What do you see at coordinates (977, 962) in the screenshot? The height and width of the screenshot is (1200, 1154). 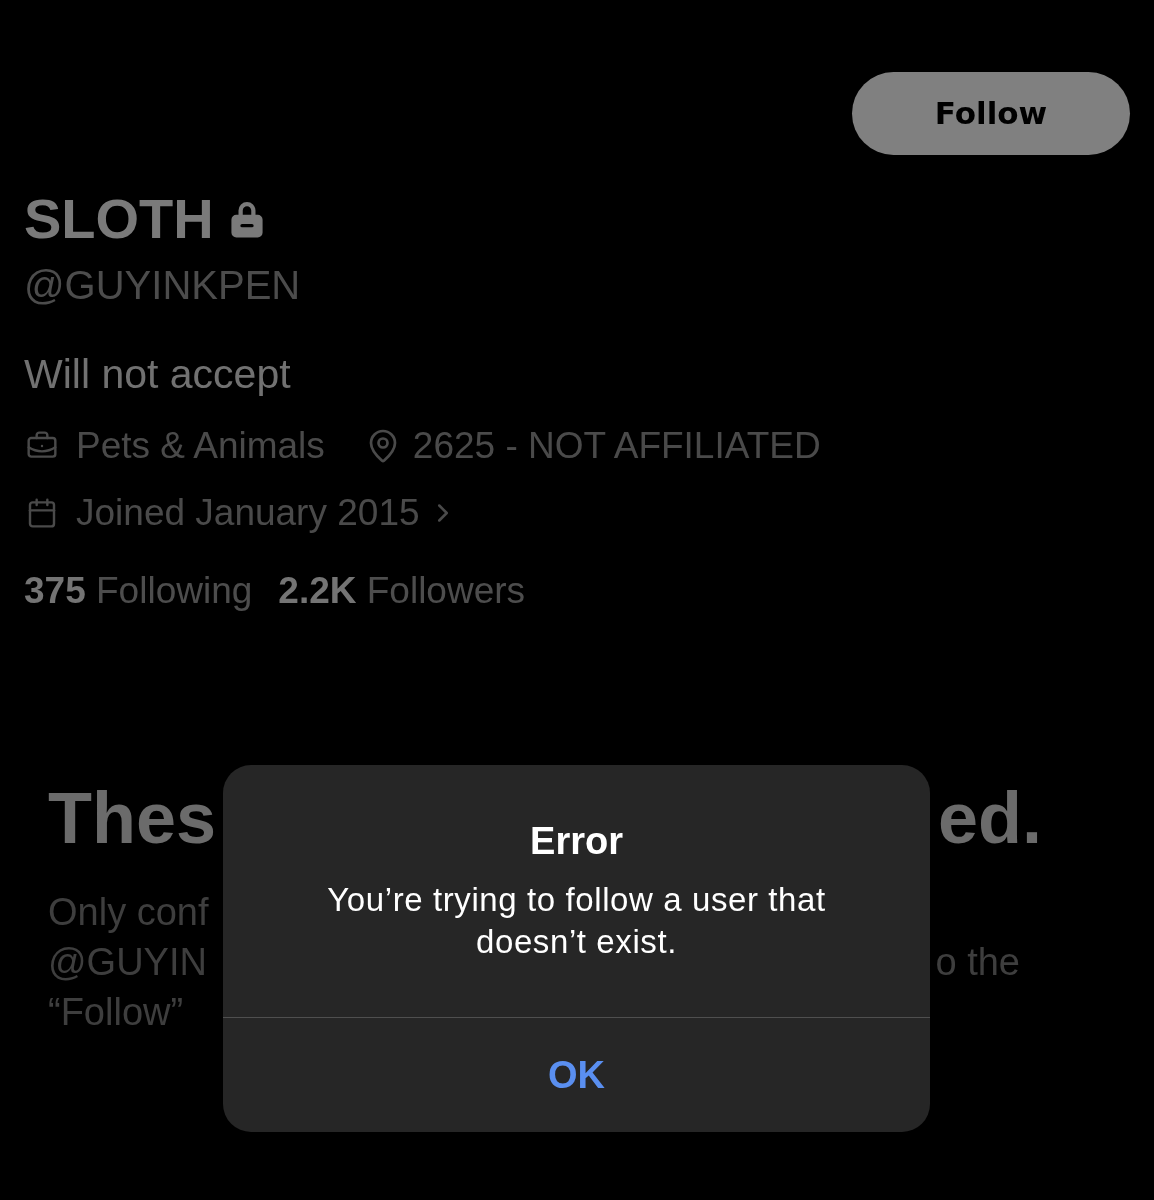 I see `notice-text: o the` at bounding box center [977, 962].